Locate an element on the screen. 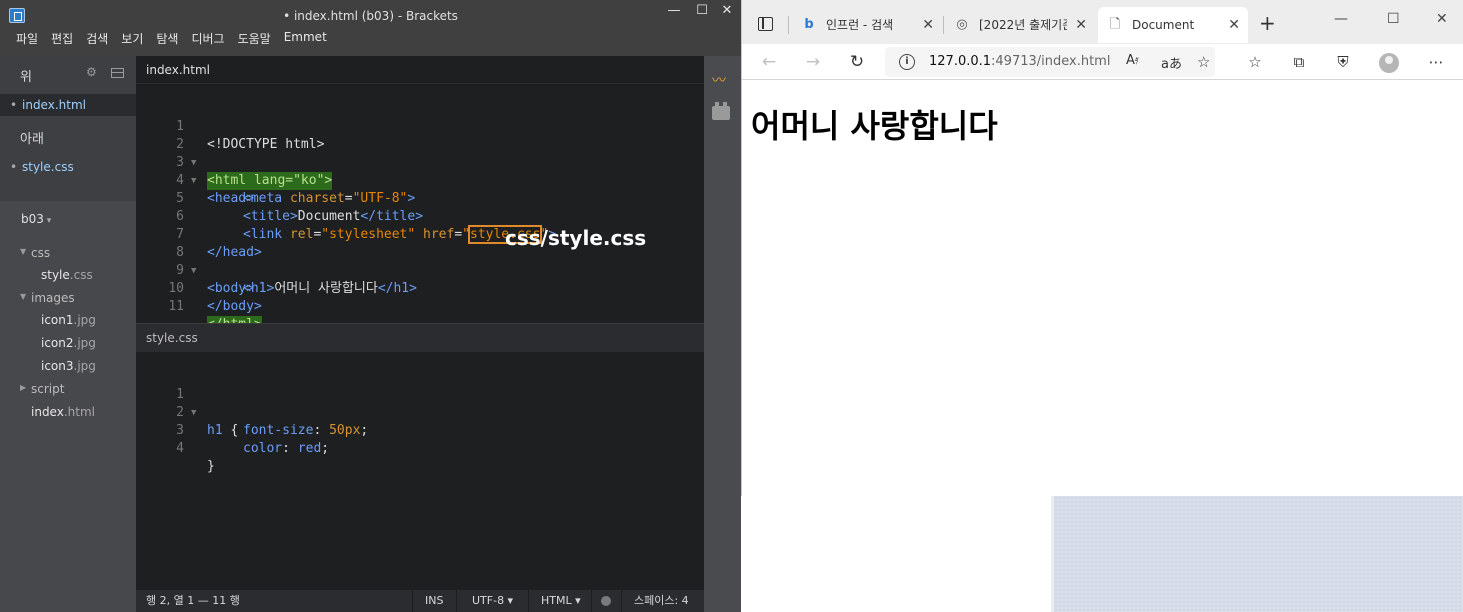 The height and width of the screenshot is (612, 1463). profile-avatar is located at coordinates (1389, 63).